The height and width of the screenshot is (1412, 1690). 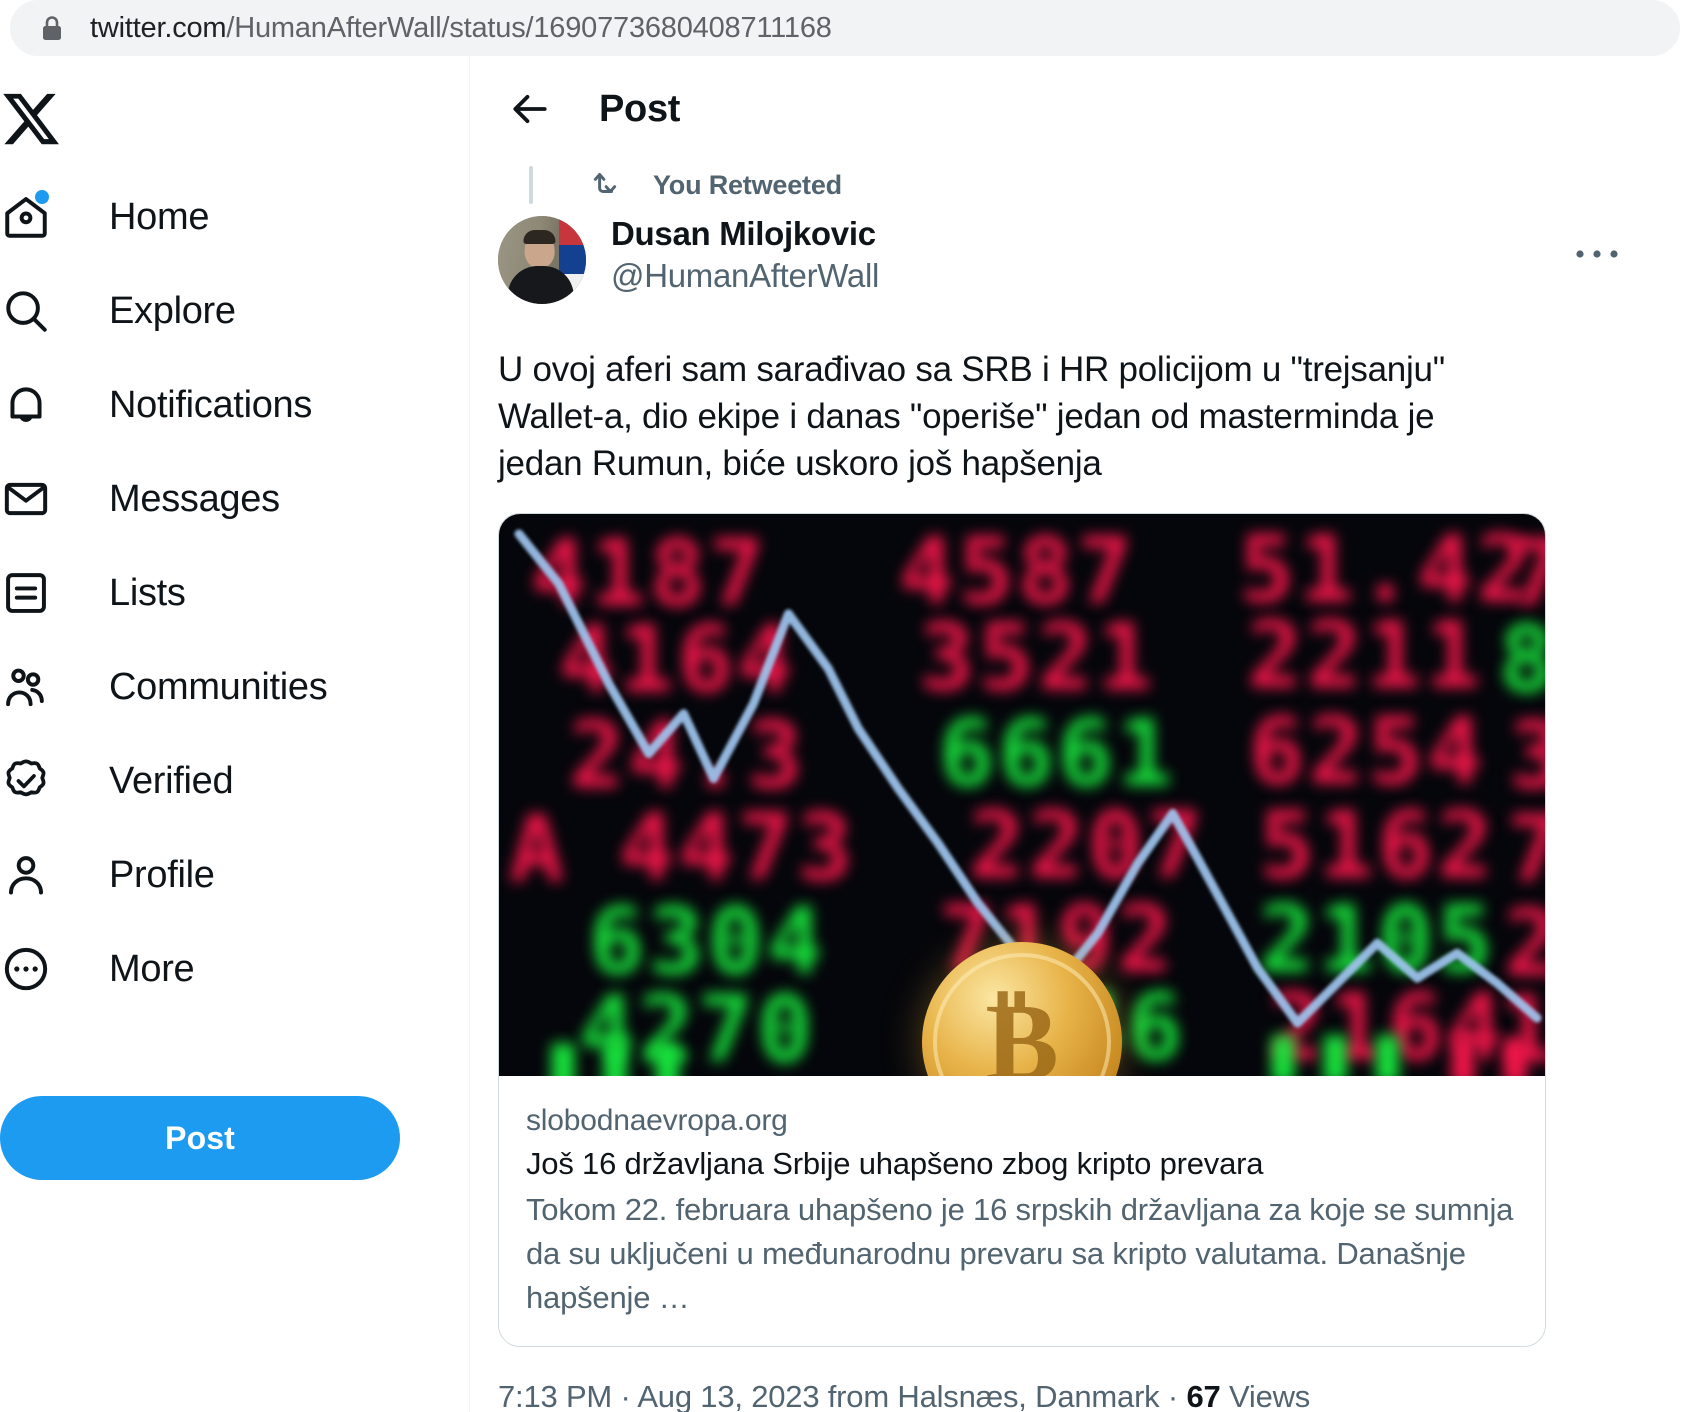 What do you see at coordinates (1080, 185) in the screenshot?
I see `retweet-context-row: You Retweeted` at bounding box center [1080, 185].